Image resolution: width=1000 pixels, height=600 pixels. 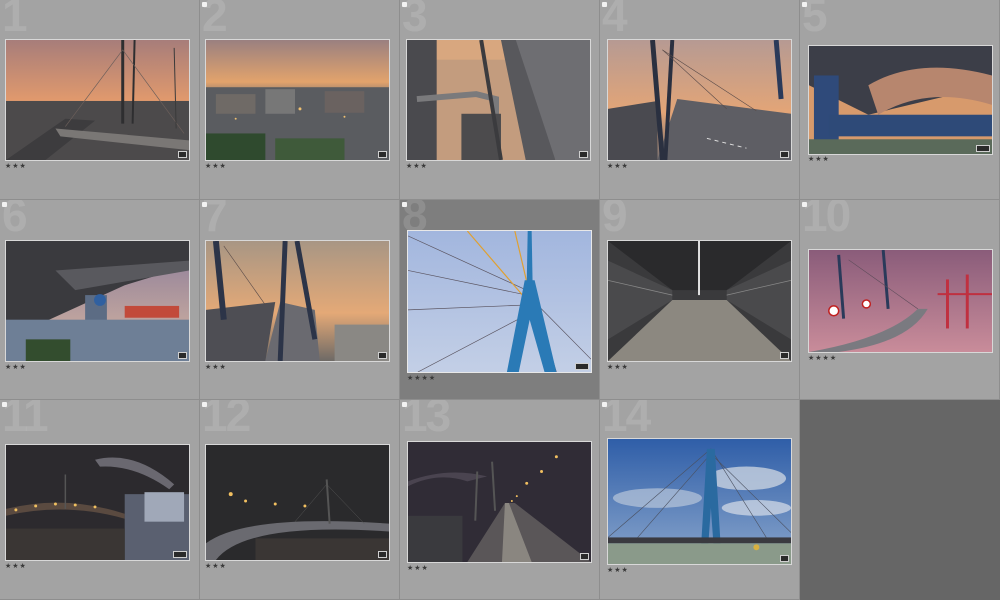 I want to click on grid-cell-12: 12 ★★★, so click(x=300, y=500).